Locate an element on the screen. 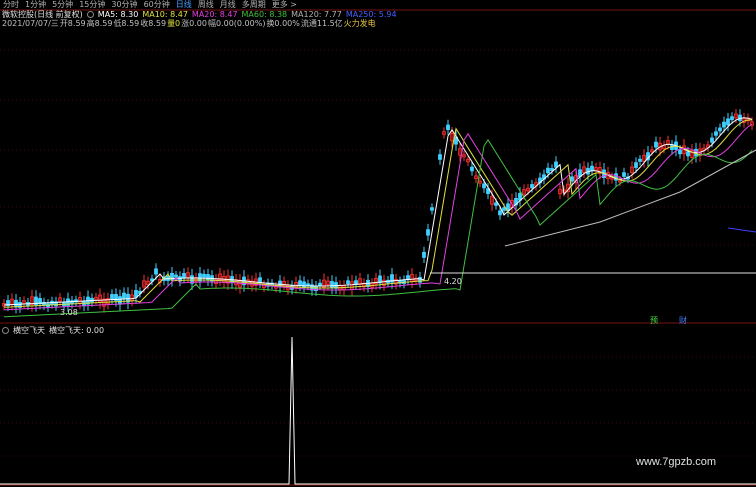 The height and width of the screenshot is (487, 756). tab-6: 日线 is located at coordinates (184, 5).